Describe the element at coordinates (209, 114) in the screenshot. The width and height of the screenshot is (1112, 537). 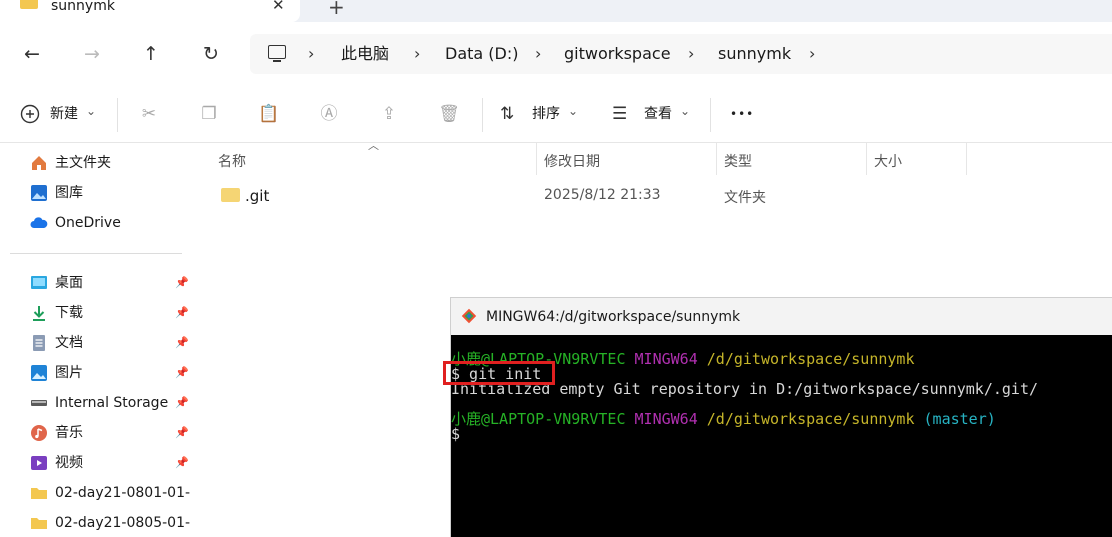
I see `copy-icon: ❐` at that location.